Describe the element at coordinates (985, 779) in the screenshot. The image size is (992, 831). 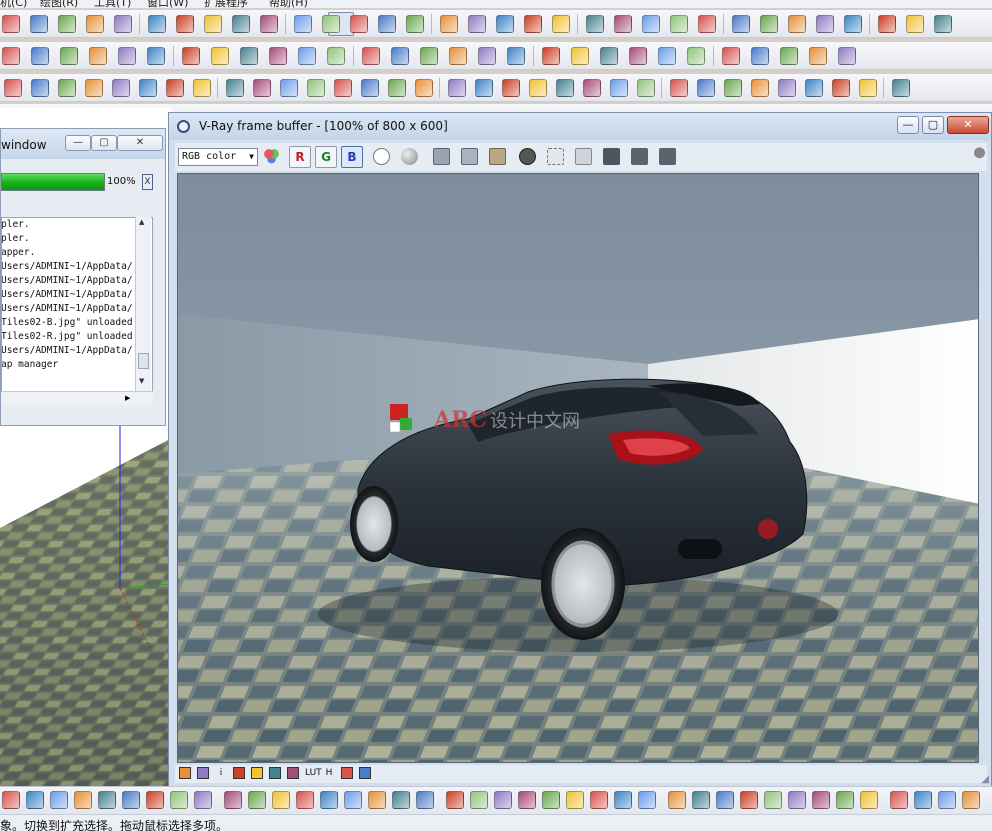
I see `resize-grip-icon: ◢` at that location.